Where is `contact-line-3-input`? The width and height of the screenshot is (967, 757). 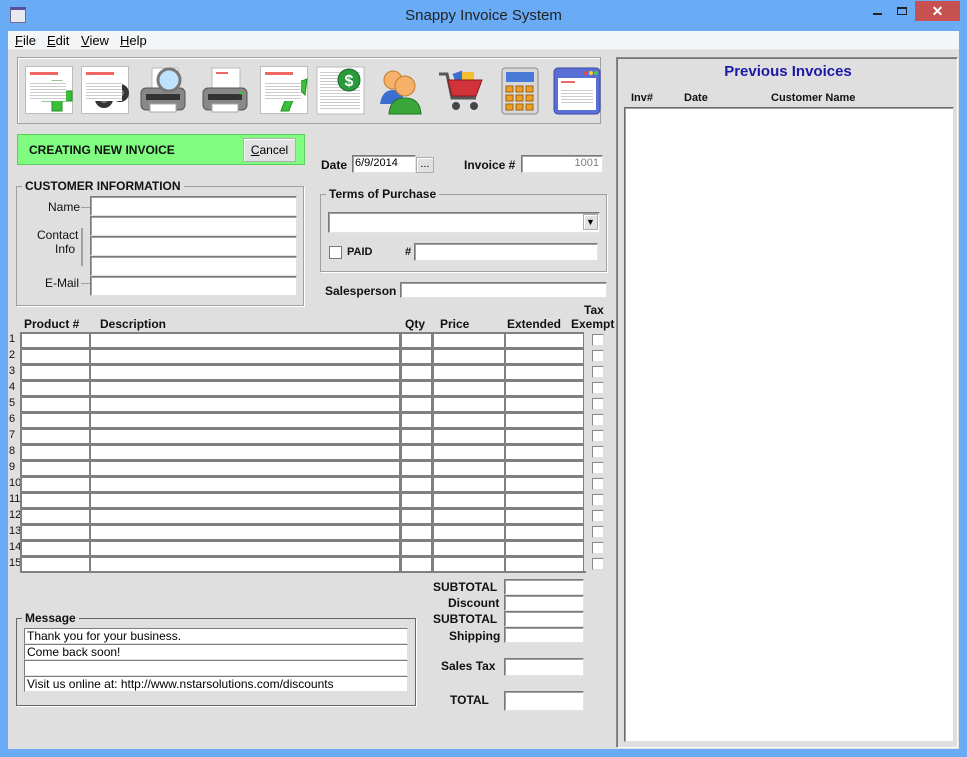
contact-line-3-input is located at coordinates (193, 266).